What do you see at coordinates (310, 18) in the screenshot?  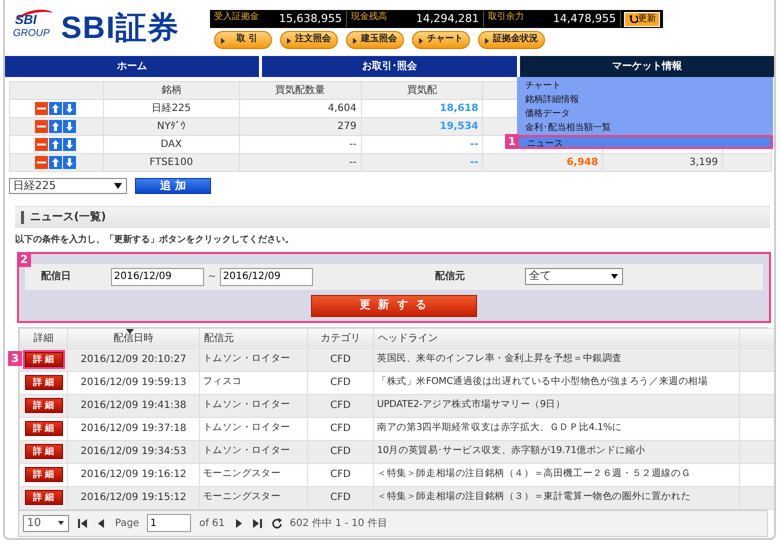 I see `account-value: 15,638,955` at bounding box center [310, 18].